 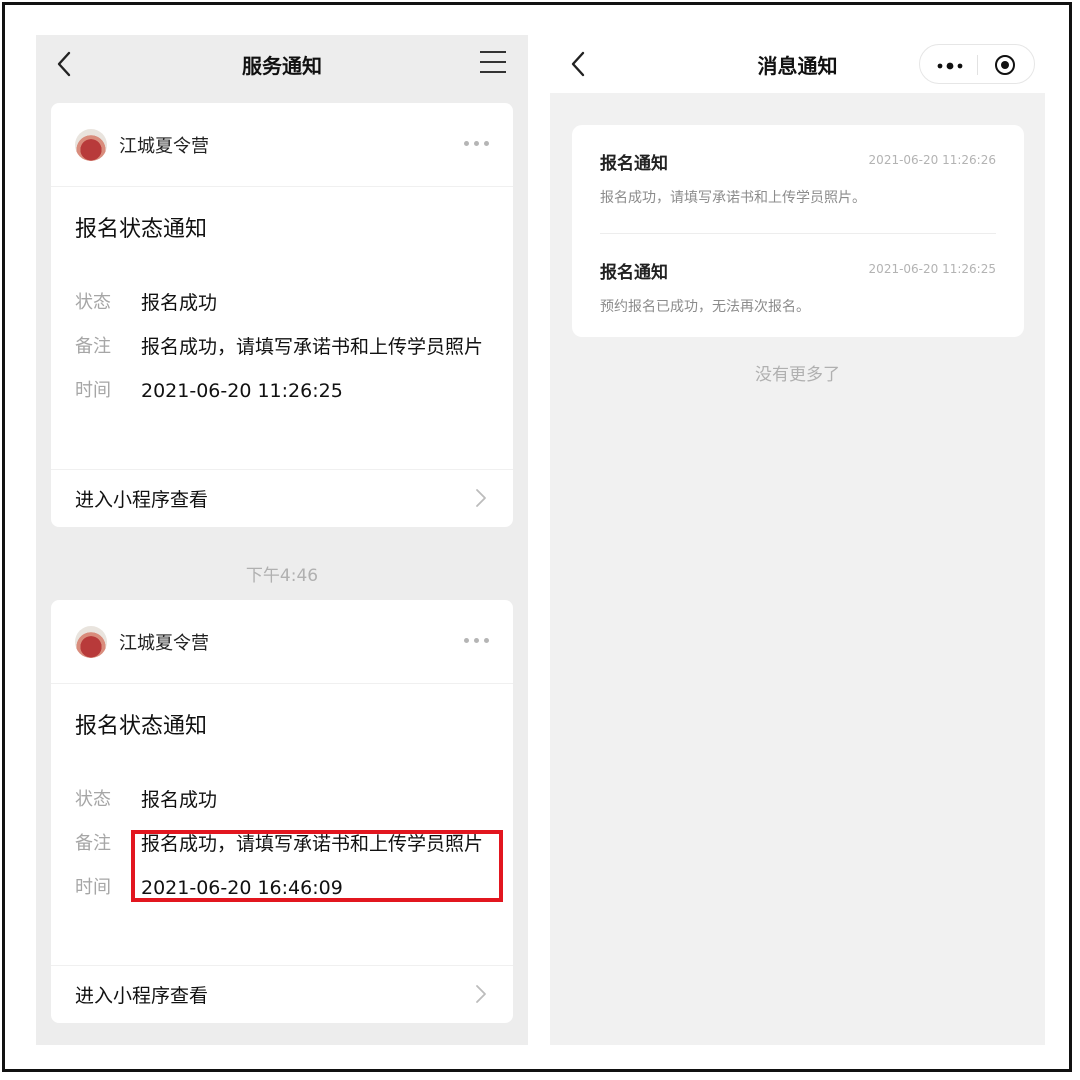 I want to click on capsule-divider, so click(x=977, y=65).